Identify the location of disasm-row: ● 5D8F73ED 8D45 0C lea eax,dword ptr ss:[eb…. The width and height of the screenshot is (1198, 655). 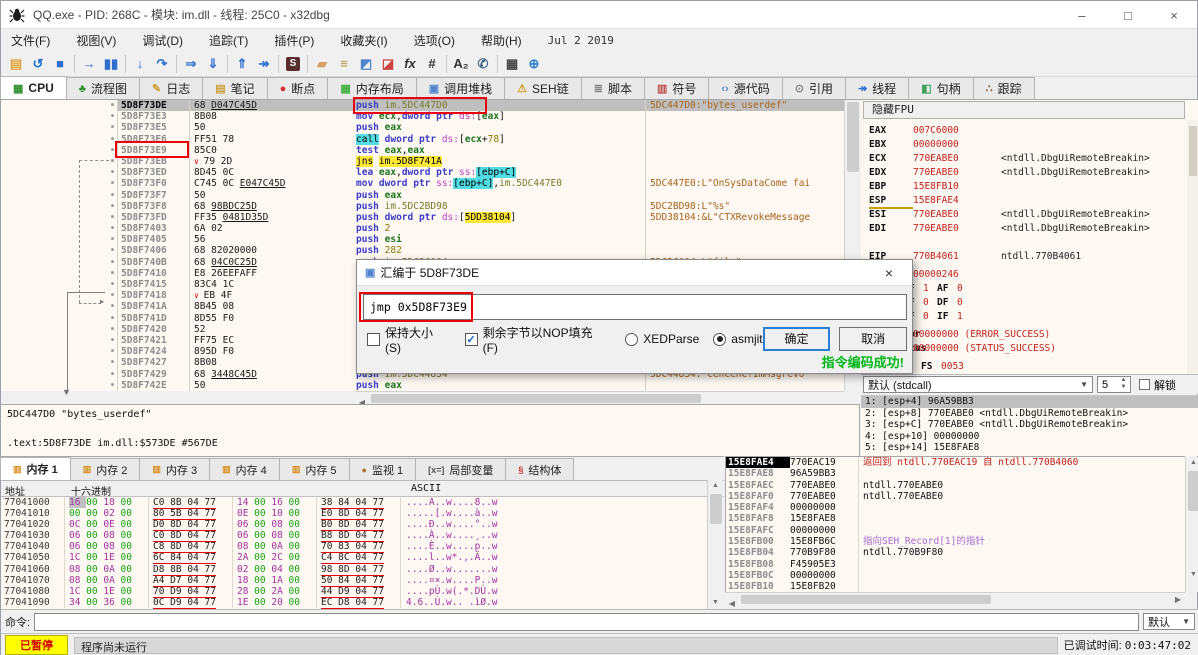
(430, 173).